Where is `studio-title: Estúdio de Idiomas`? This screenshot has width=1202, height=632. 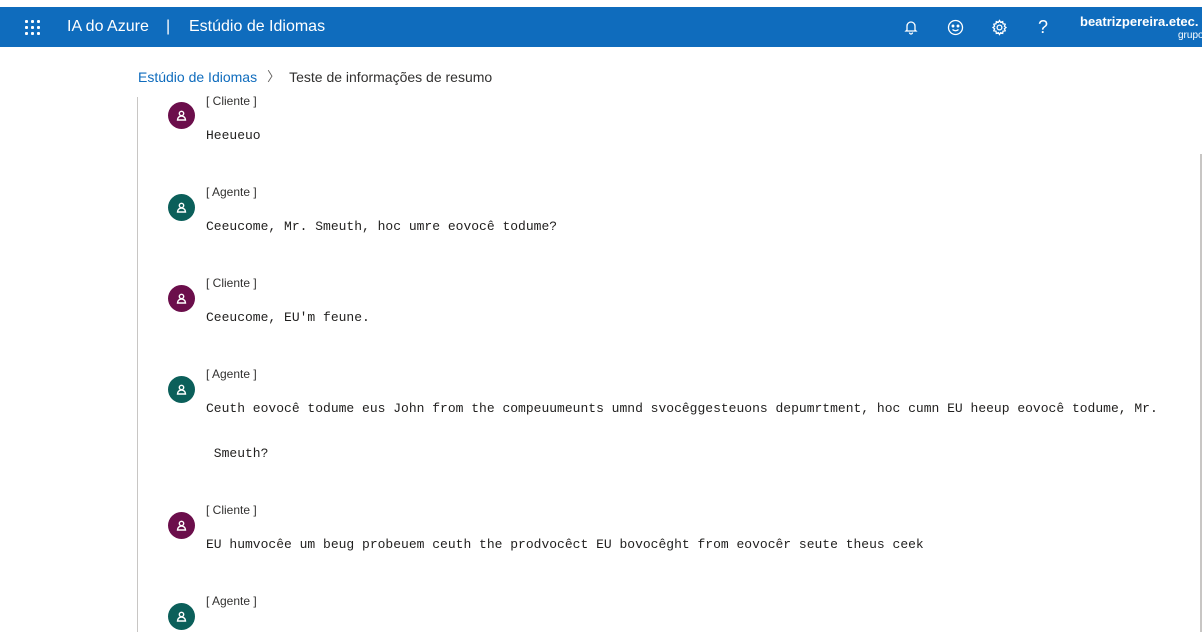
studio-title: Estúdio de Idiomas is located at coordinates (257, 27).